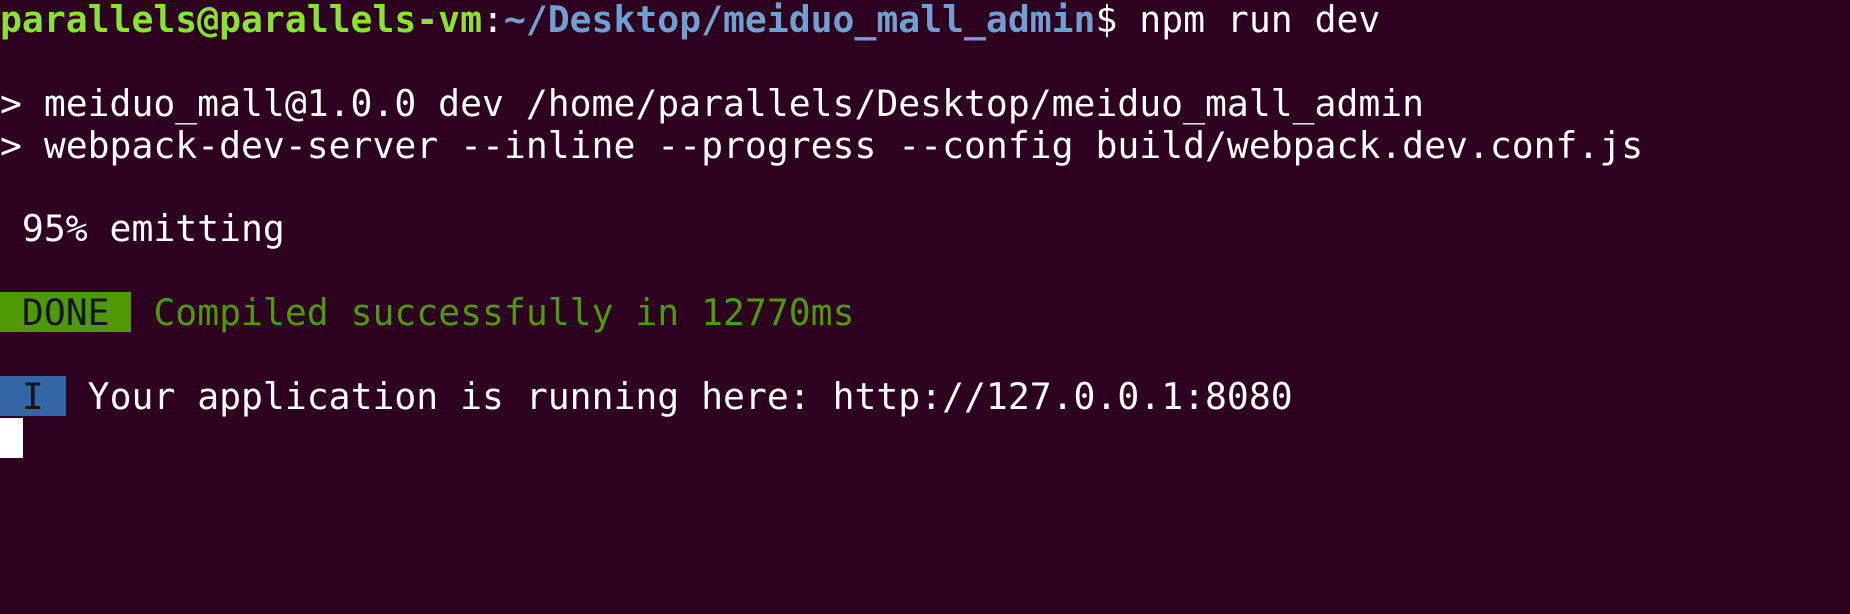  What do you see at coordinates (142, 228) in the screenshot?
I see `progress-line: 95% emitting` at bounding box center [142, 228].